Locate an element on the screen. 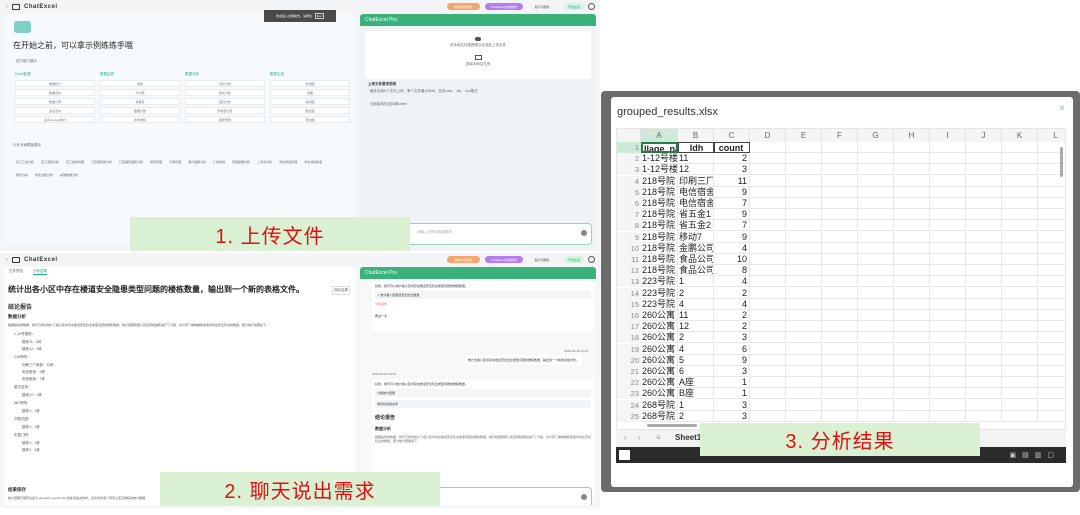 This screenshot has width=1080, height=515. column-header: B is located at coordinates (696, 135).